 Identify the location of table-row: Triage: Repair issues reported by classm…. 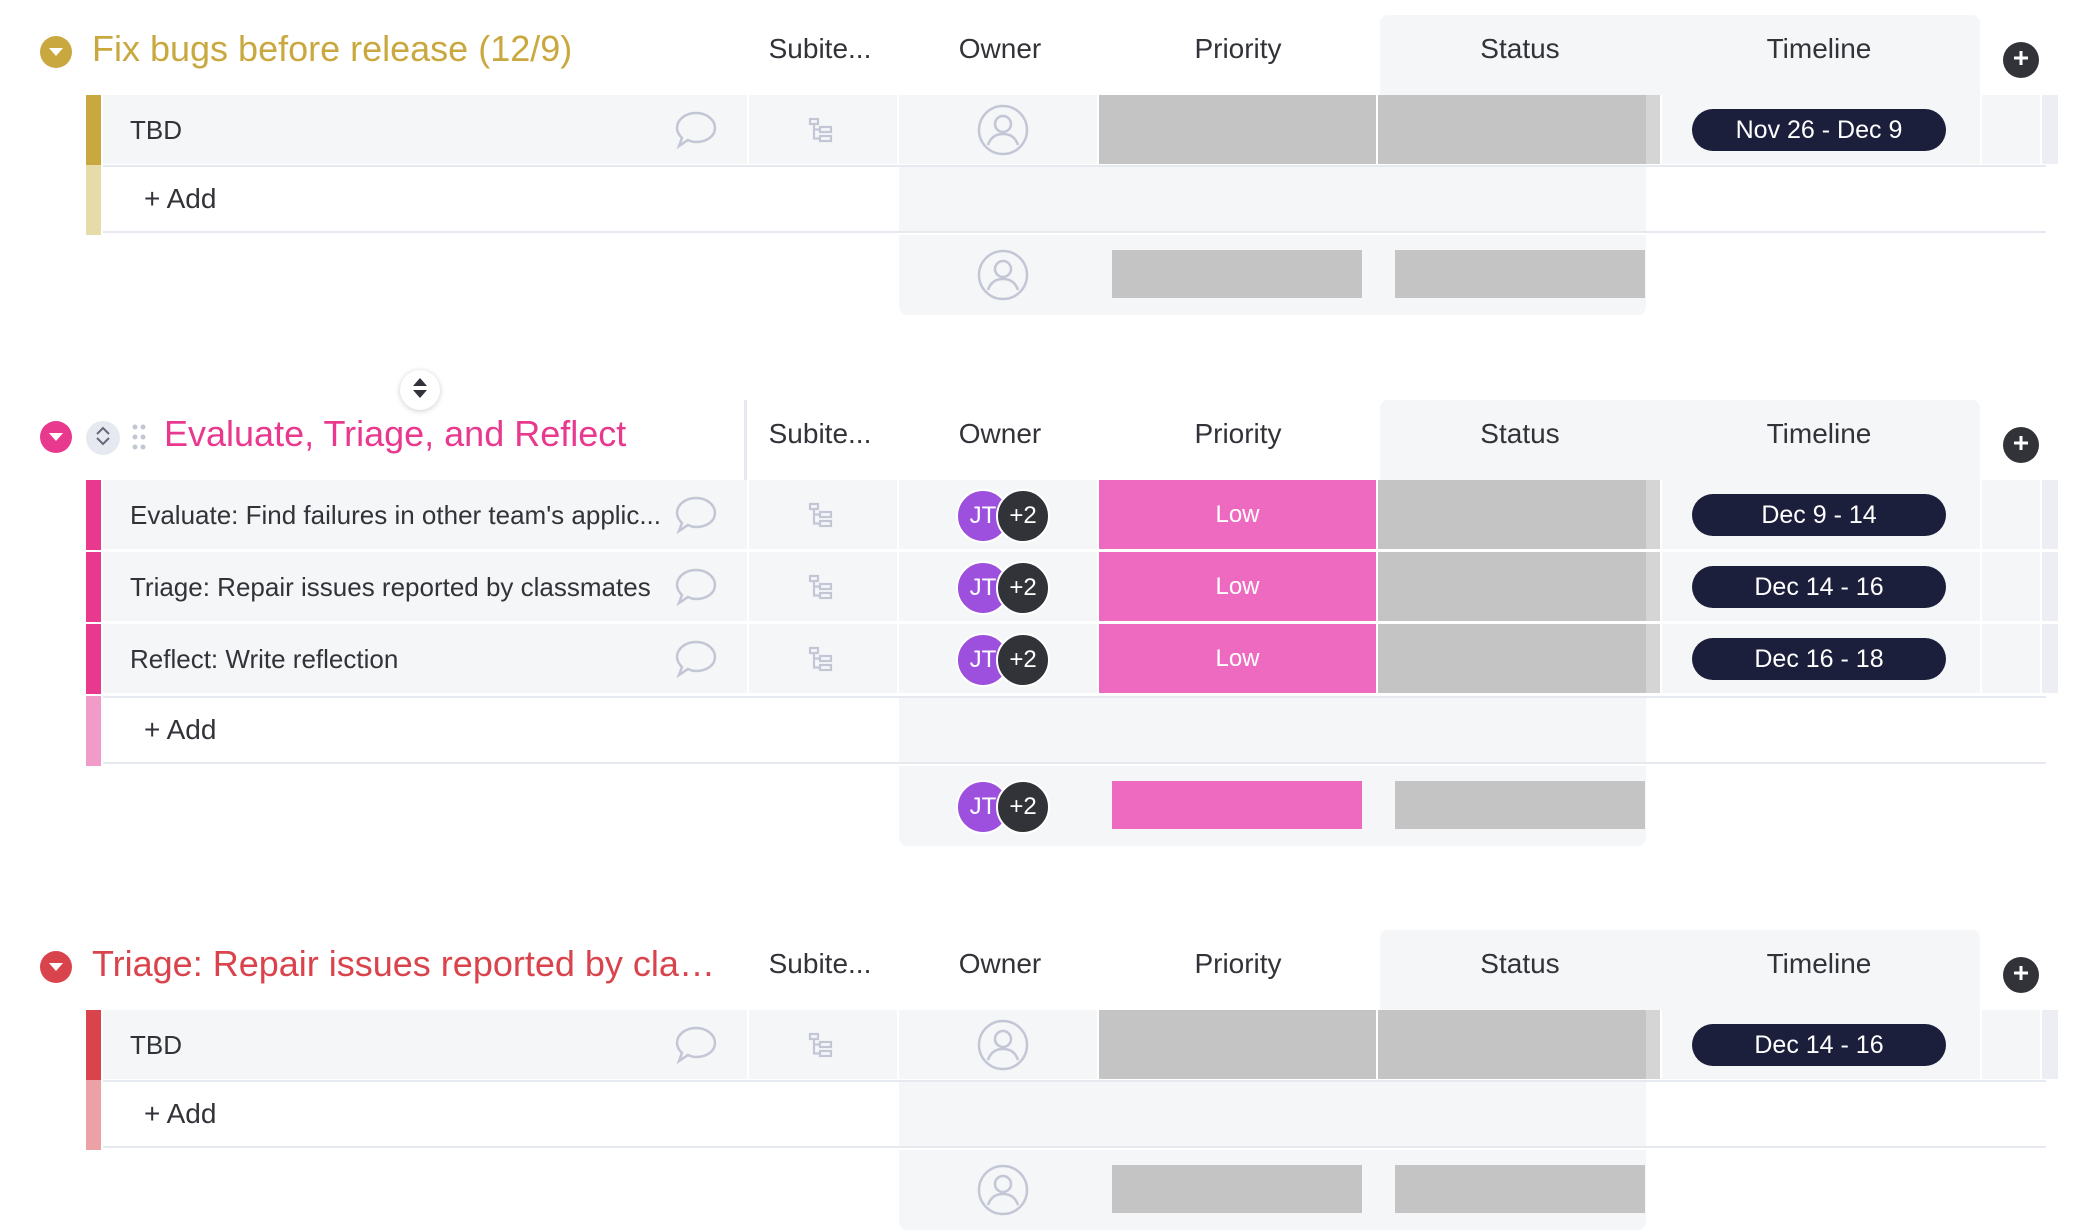
(1085, 587).